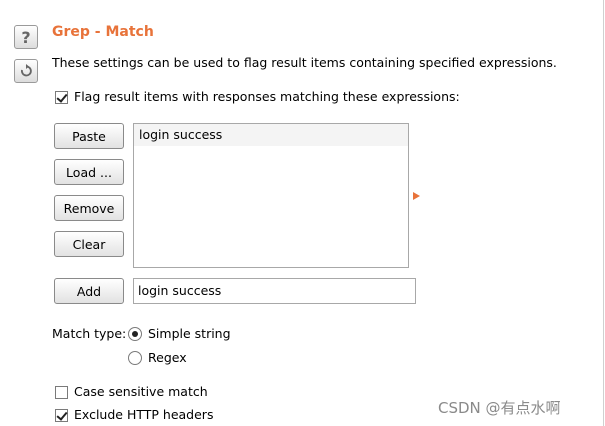 The image size is (605, 426). I want to click on exclude-http-headers-checkbox, so click(61, 415).